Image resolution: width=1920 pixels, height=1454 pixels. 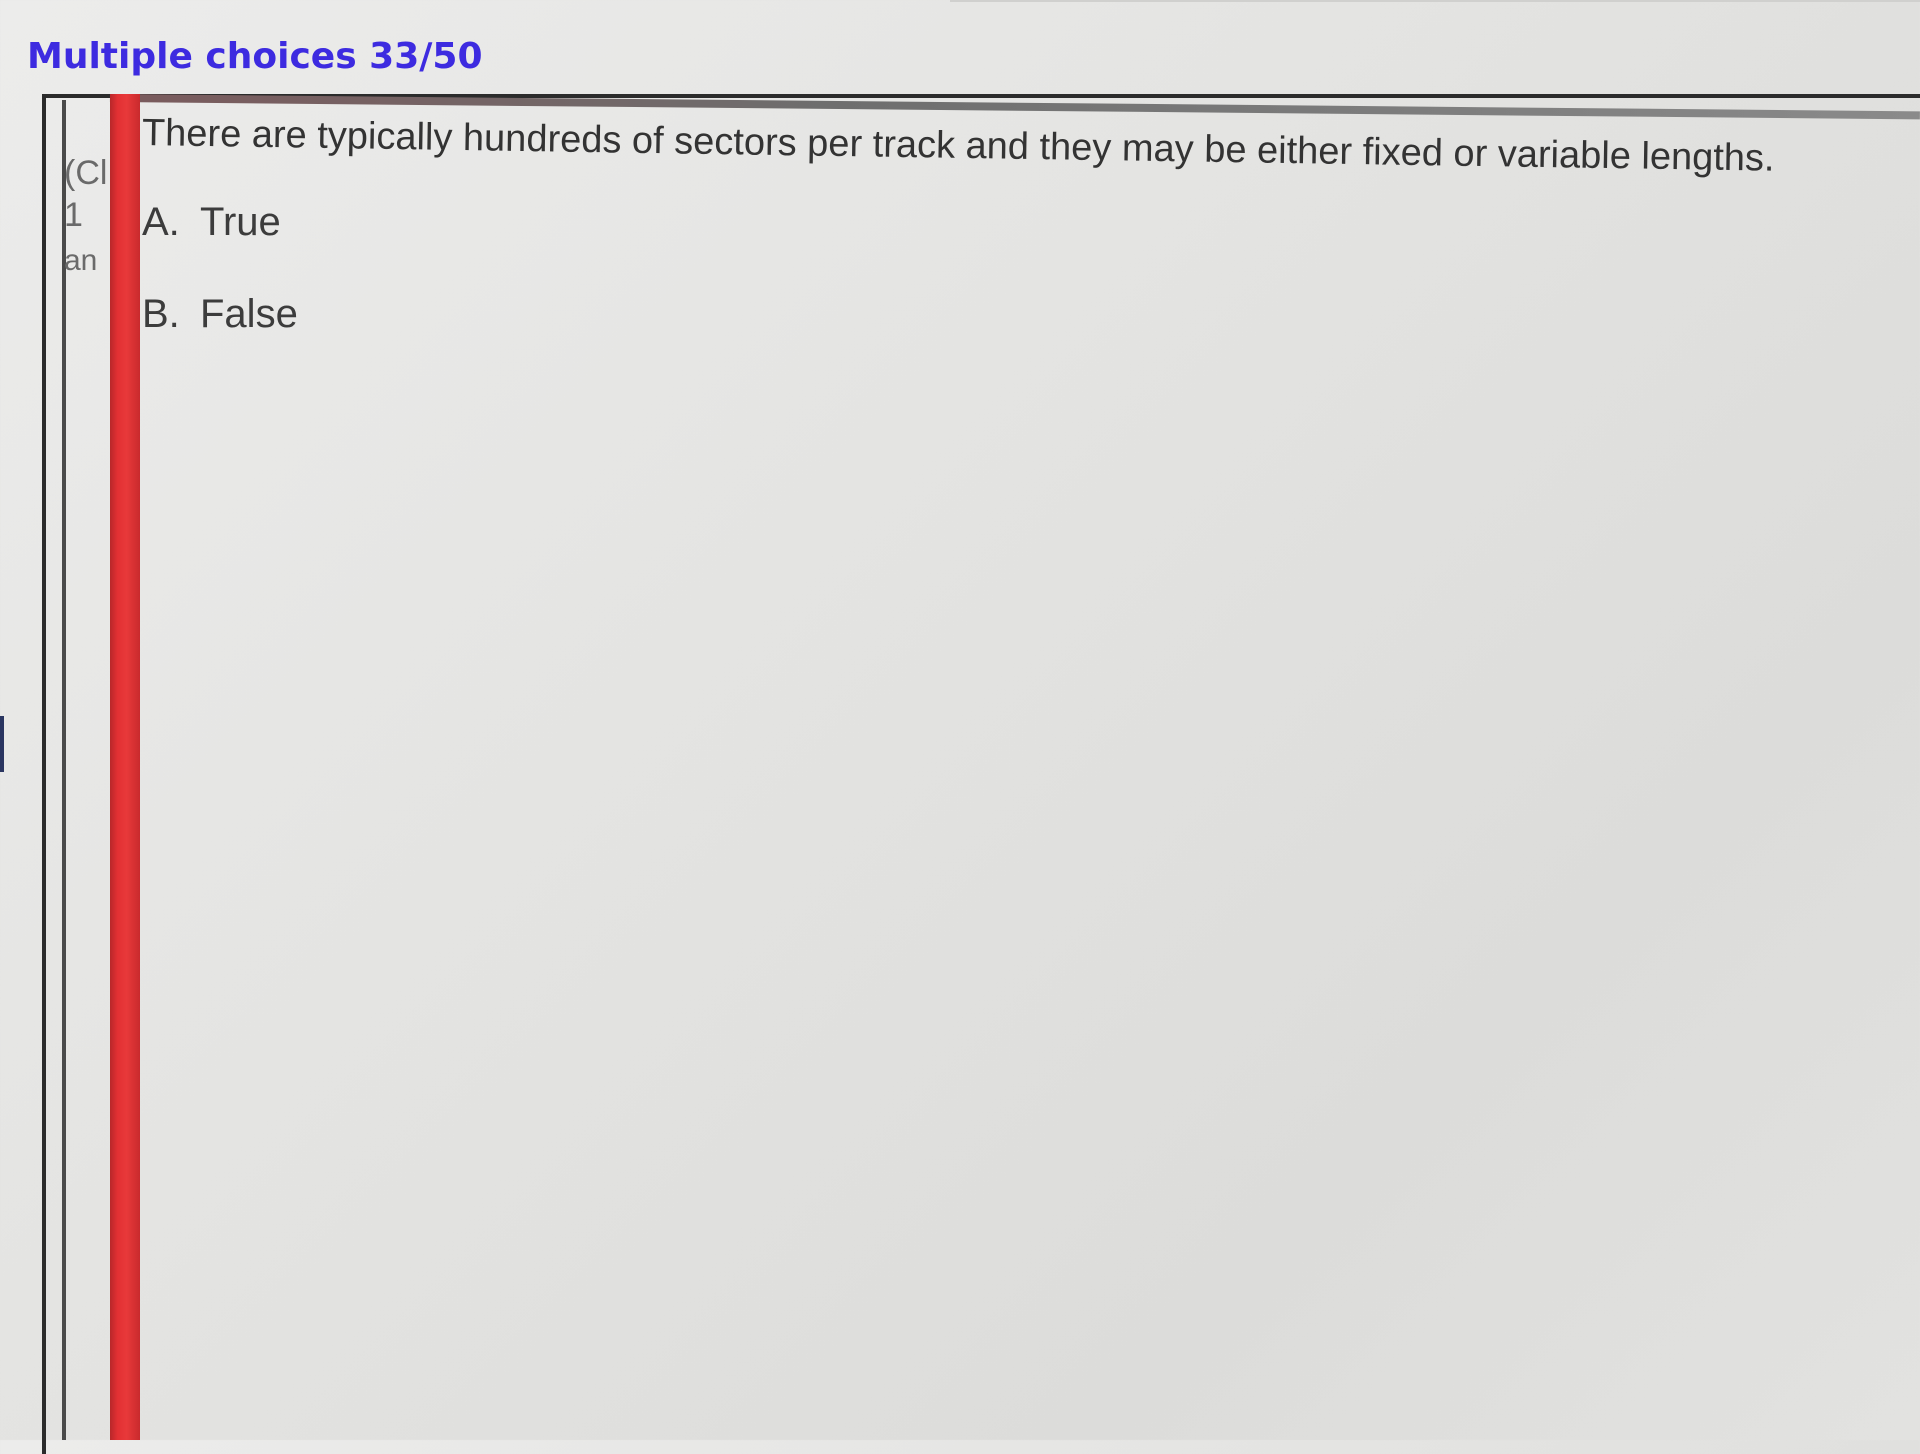 What do you see at coordinates (1435, 1) in the screenshot?
I see `top-divider` at bounding box center [1435, 1].